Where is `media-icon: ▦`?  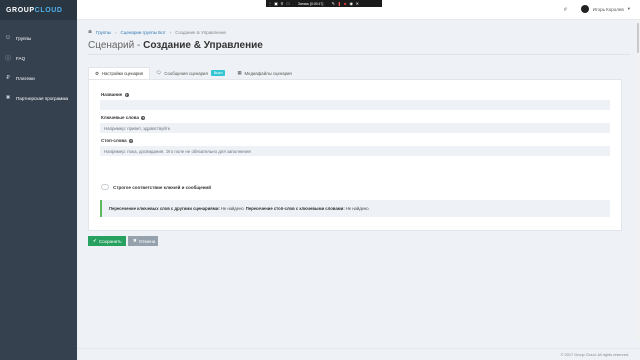 media-icon: ▦ is located at coordinates (239, 72).